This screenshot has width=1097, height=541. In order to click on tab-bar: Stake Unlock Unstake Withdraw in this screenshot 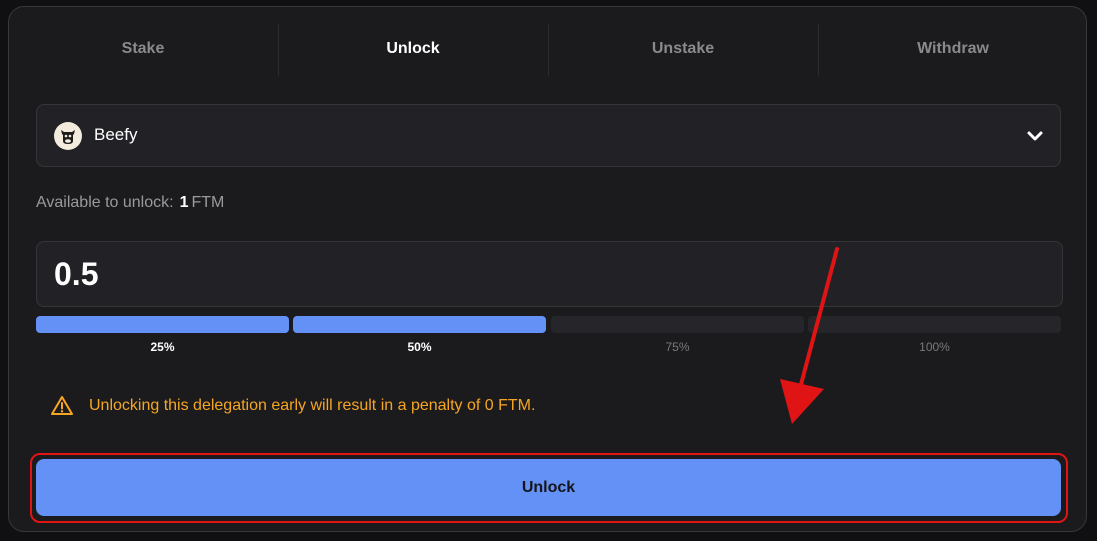, I will do `click(548, 50)`.